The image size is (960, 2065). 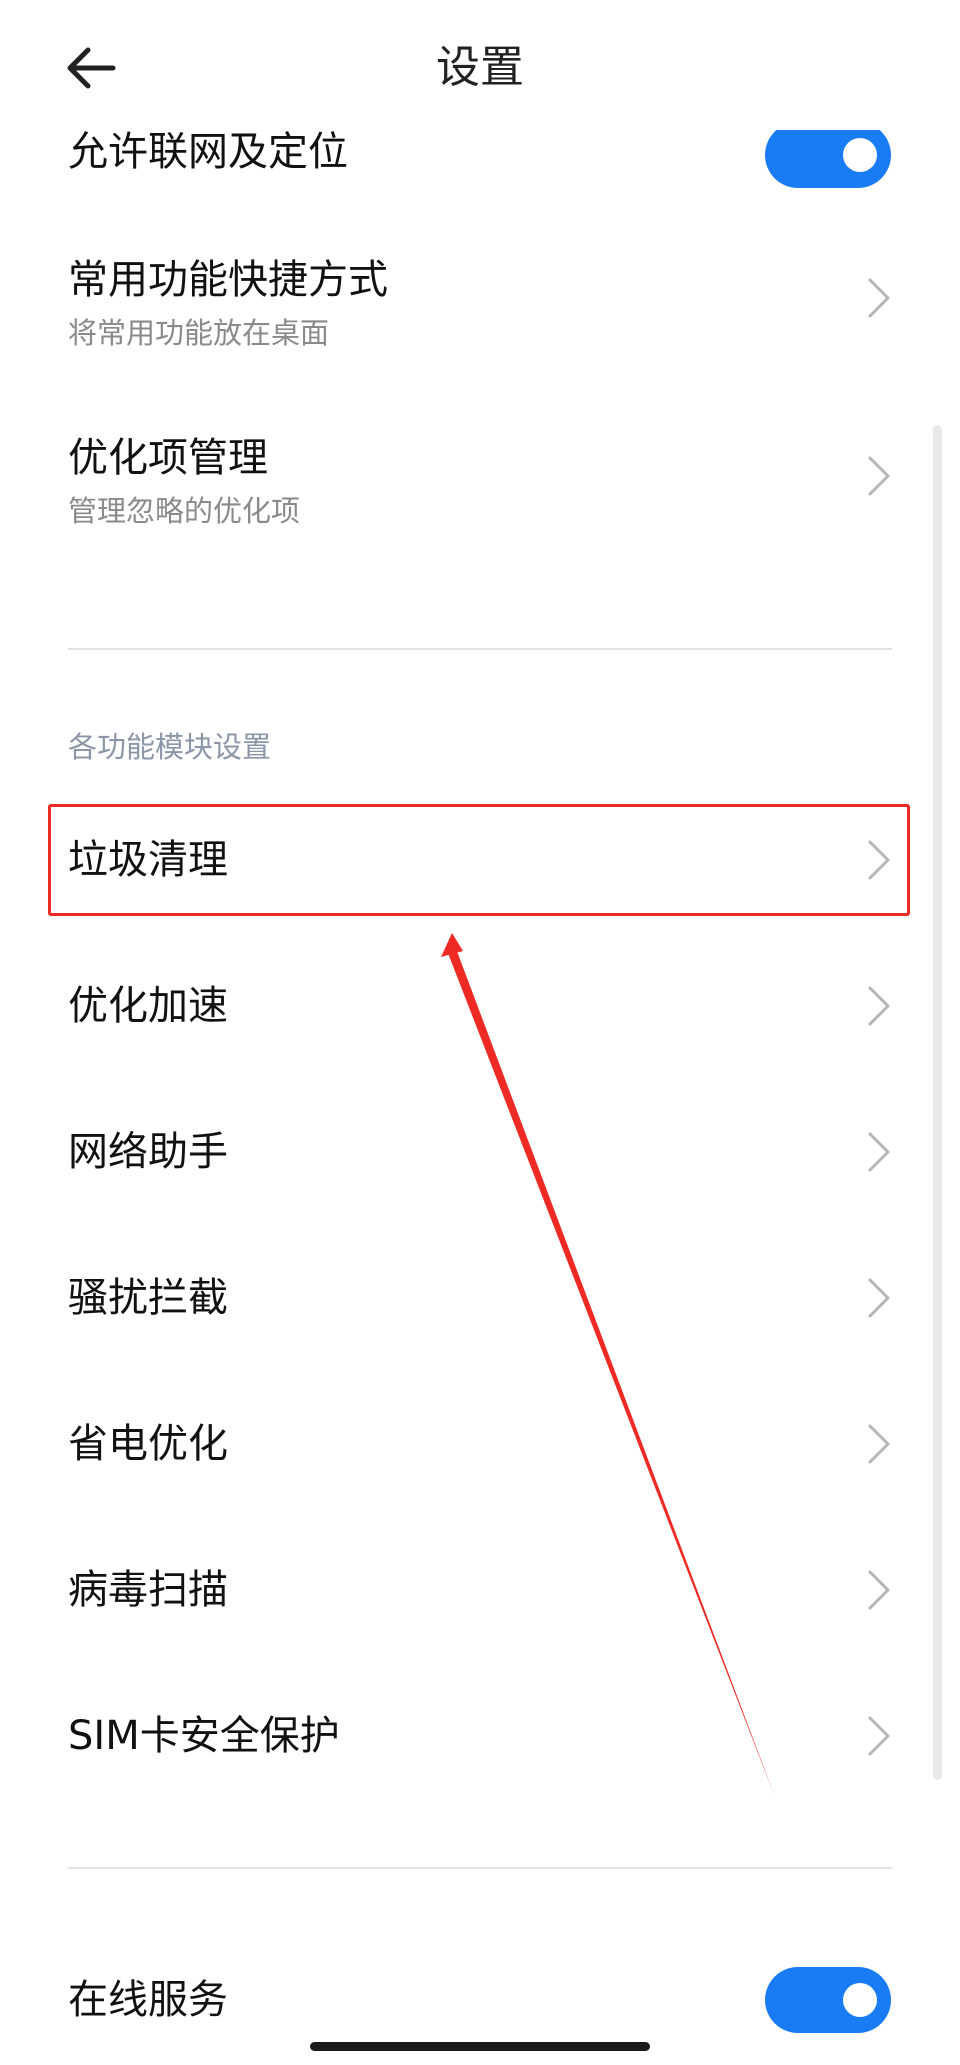 I want to click on module-item-label: 垃圾清理, so click(x=148, y=860).